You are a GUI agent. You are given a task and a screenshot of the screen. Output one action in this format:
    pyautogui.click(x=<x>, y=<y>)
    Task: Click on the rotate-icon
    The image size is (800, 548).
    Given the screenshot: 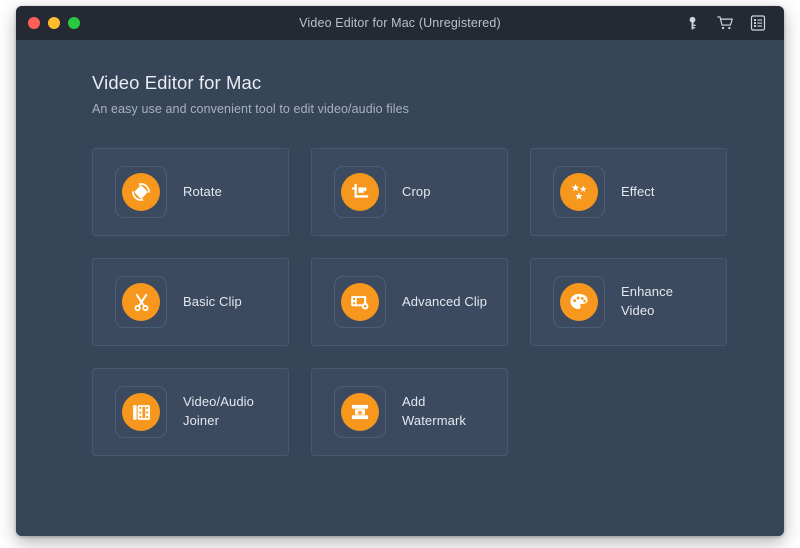 What is the action you would take?
    pyautogui.click(x=141, y=192)
    